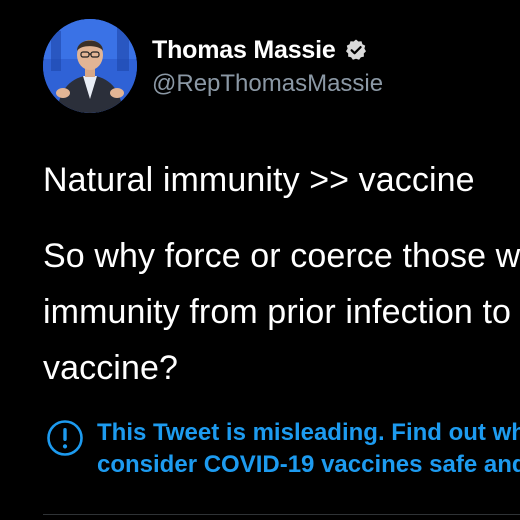 This screenshot has width=520, height=520. I want to click on profile-photo, so click(90, 66).